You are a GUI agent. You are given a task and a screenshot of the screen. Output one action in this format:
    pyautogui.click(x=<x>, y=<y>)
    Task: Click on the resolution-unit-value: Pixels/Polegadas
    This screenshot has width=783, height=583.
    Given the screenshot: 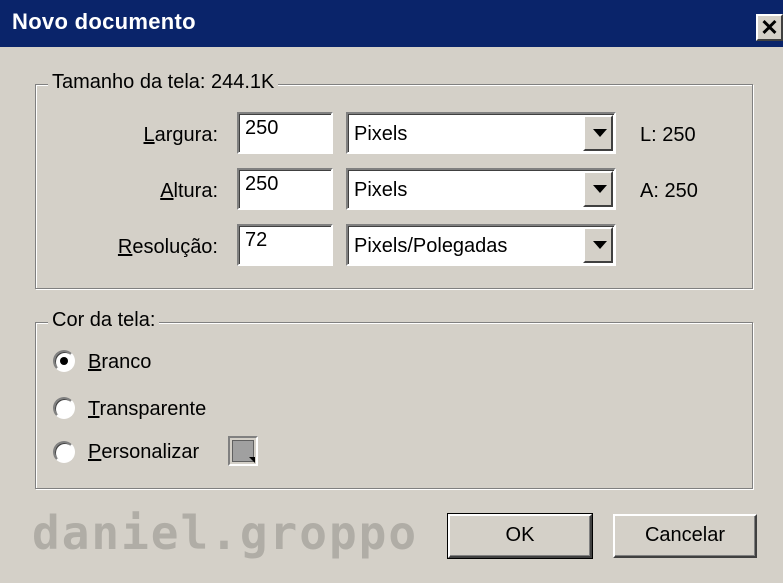 What is the action you would take?
    pyautogui.click(x=431, y=246)
    